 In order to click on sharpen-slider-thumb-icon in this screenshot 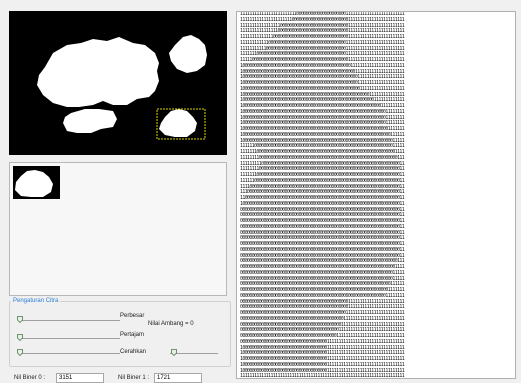, I will do `click(20, 337)`.